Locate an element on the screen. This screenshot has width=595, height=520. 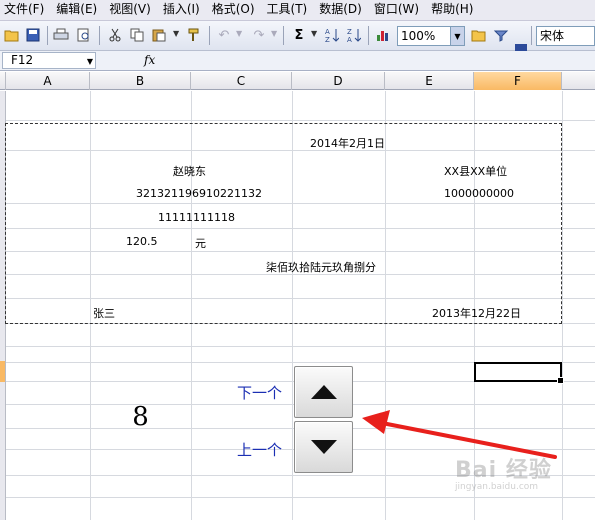
column-header-f: F is located at coordinates (518, 81).